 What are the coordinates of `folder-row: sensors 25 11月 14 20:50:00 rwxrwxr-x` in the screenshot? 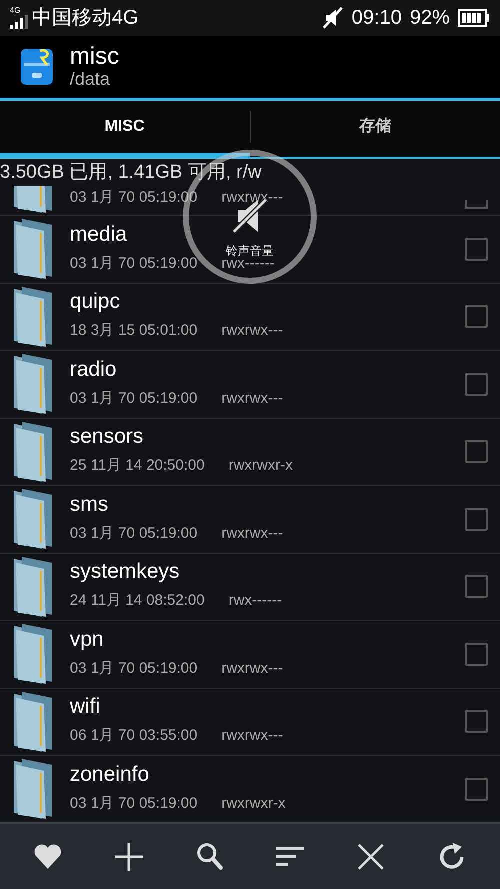 It's located at (250, 452).